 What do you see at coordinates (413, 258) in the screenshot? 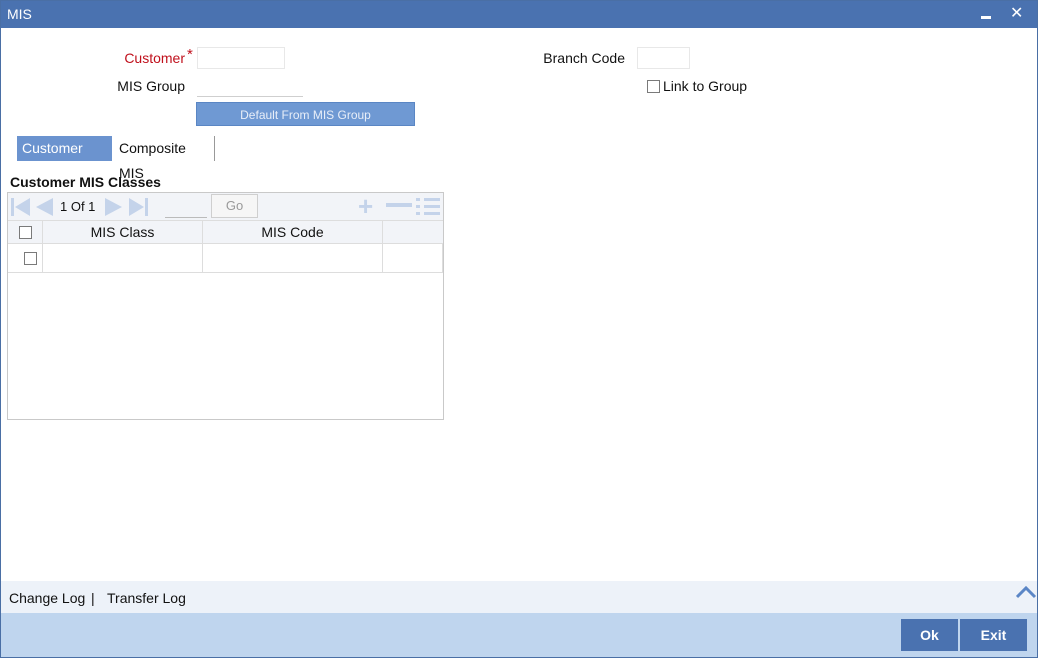
I see `extra-cell` at bounding box center [413, 258].